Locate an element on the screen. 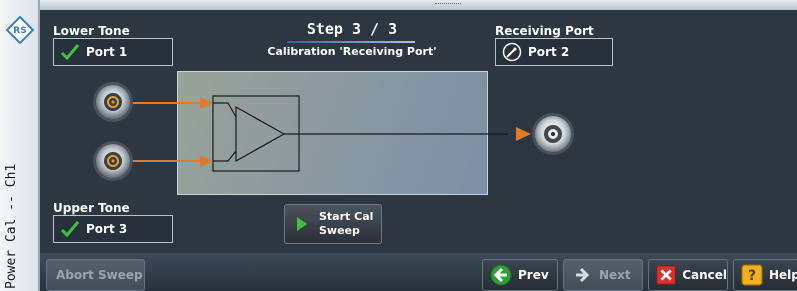 Image resolution: width=797 pixels, height=291 pixels. help-icon: ? is located at coordinates (752, 275).